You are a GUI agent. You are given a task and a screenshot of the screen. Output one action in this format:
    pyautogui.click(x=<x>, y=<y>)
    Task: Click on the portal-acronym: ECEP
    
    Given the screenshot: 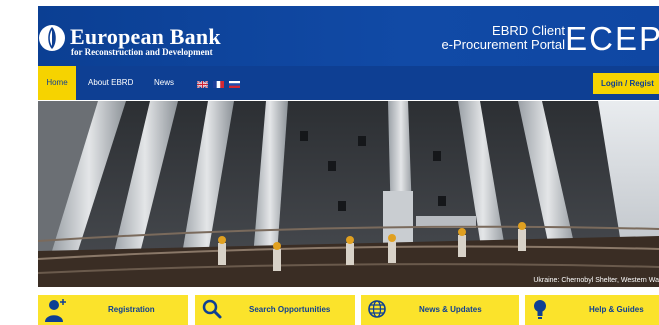 What is the action you would take?
    pyautogui.click(x=612, y=38)
    